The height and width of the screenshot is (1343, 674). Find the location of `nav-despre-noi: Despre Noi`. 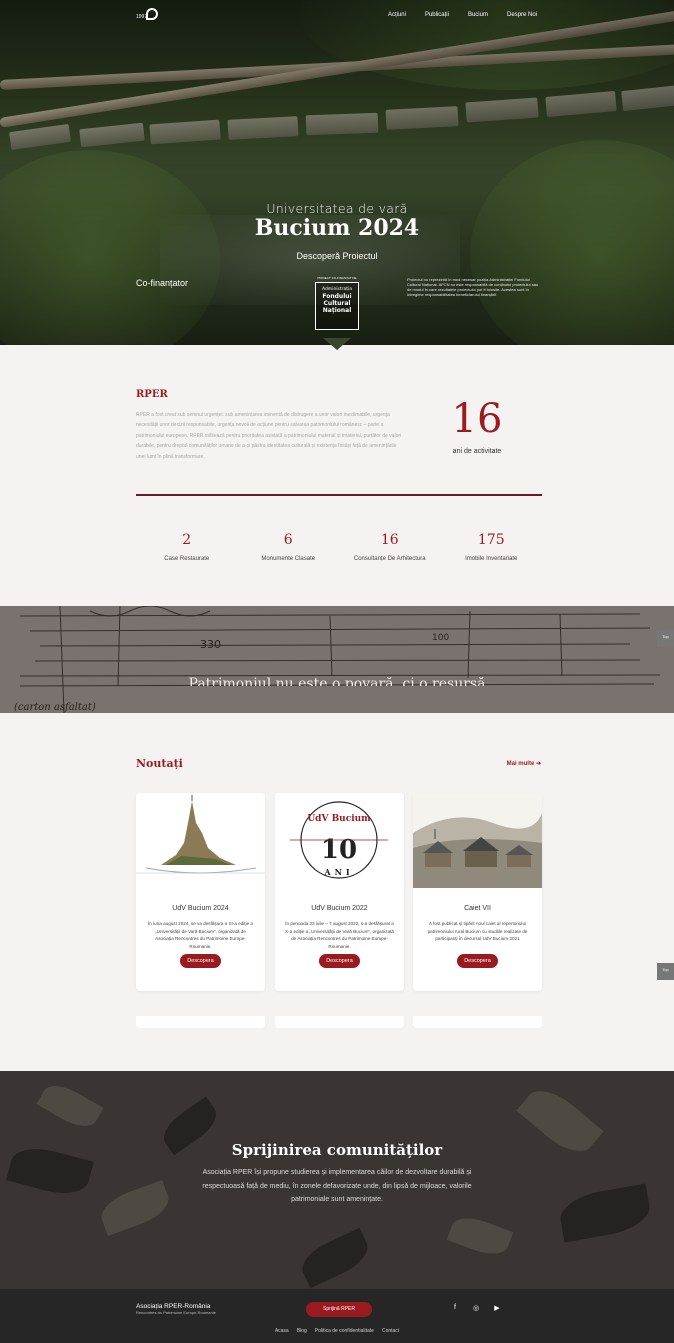

nav-despre-noi: Despre Noi is located at coordinates (522, 15).